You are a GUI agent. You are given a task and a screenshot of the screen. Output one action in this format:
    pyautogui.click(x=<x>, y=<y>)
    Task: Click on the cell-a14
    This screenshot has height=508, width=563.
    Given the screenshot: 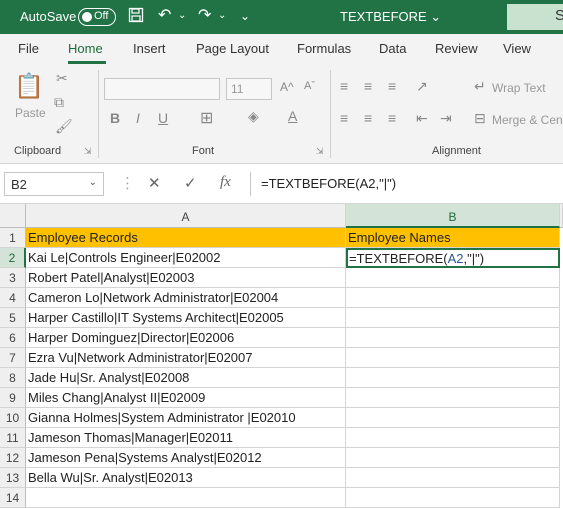 What is the action you would take?
    pyautogui.click(x=186, y=498)
    